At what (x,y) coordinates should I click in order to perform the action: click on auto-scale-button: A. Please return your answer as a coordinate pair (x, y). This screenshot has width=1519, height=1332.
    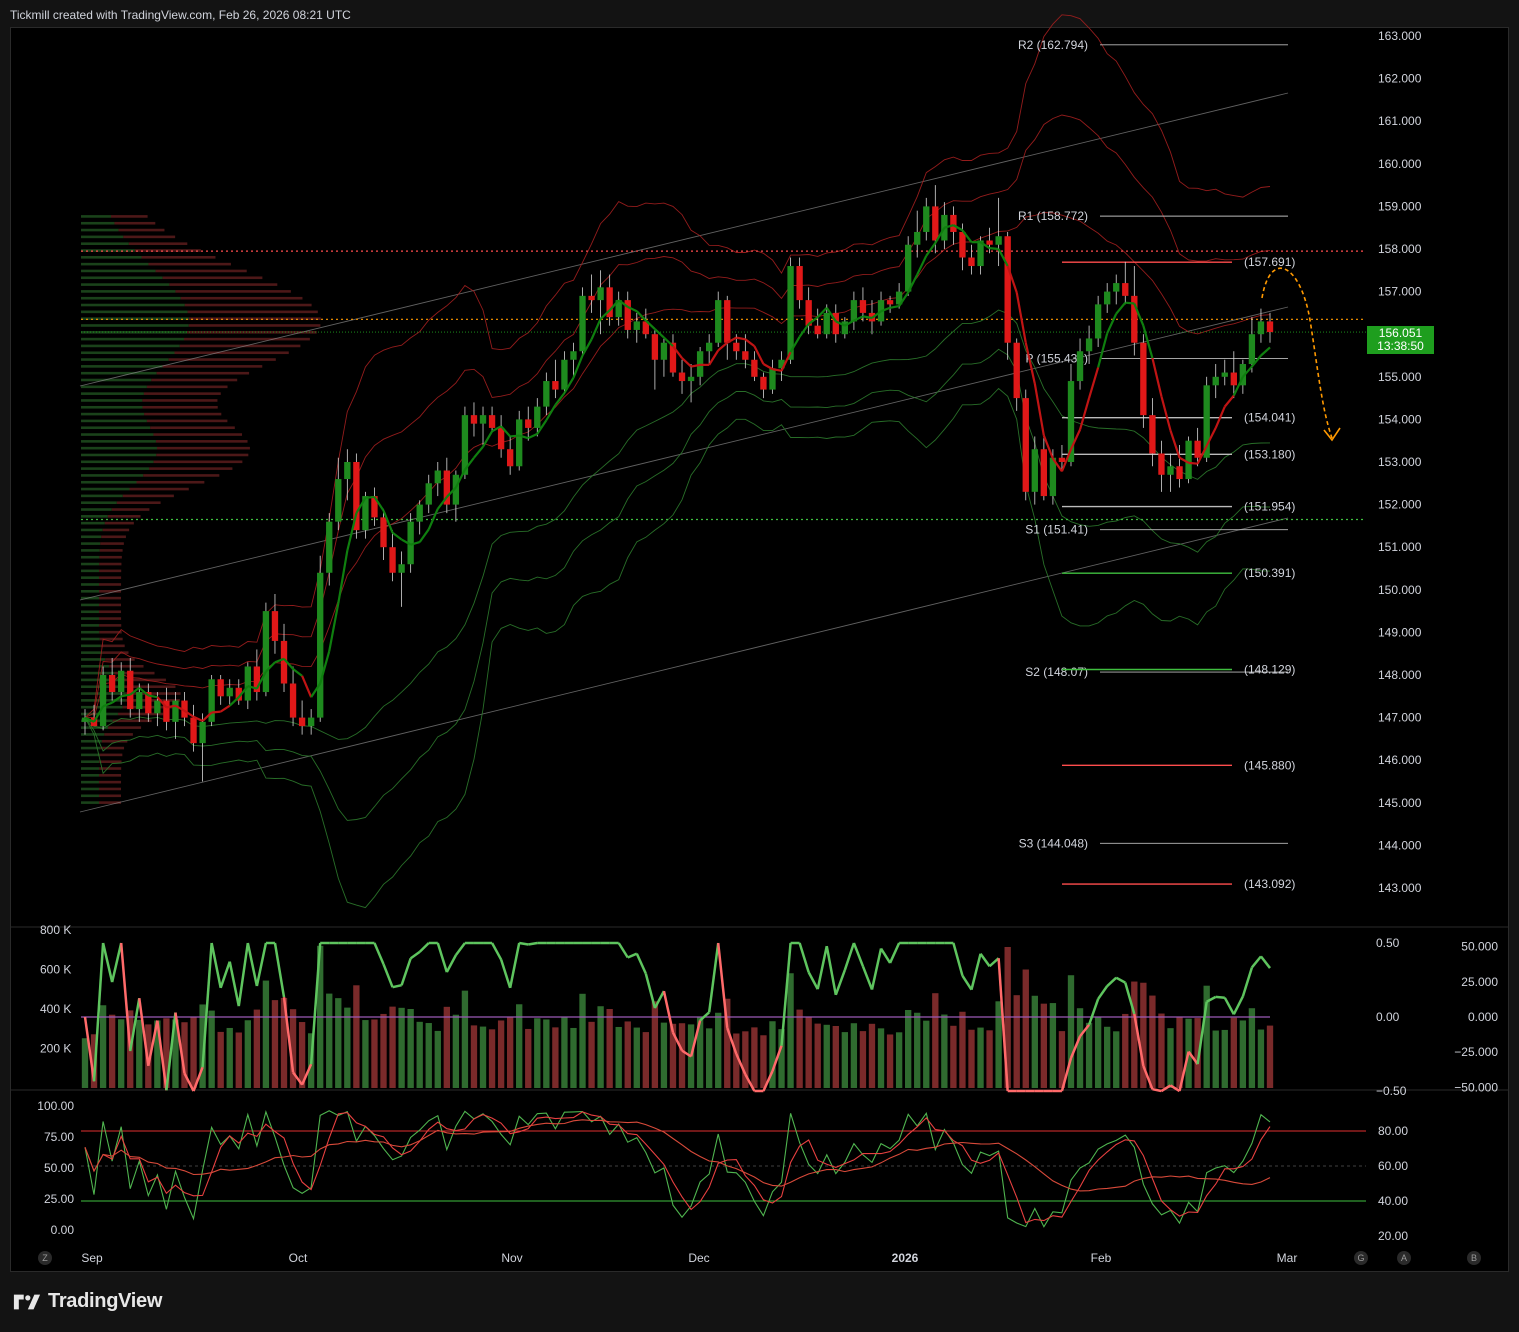
    Looking at the image, I should click on (1404, 1258).